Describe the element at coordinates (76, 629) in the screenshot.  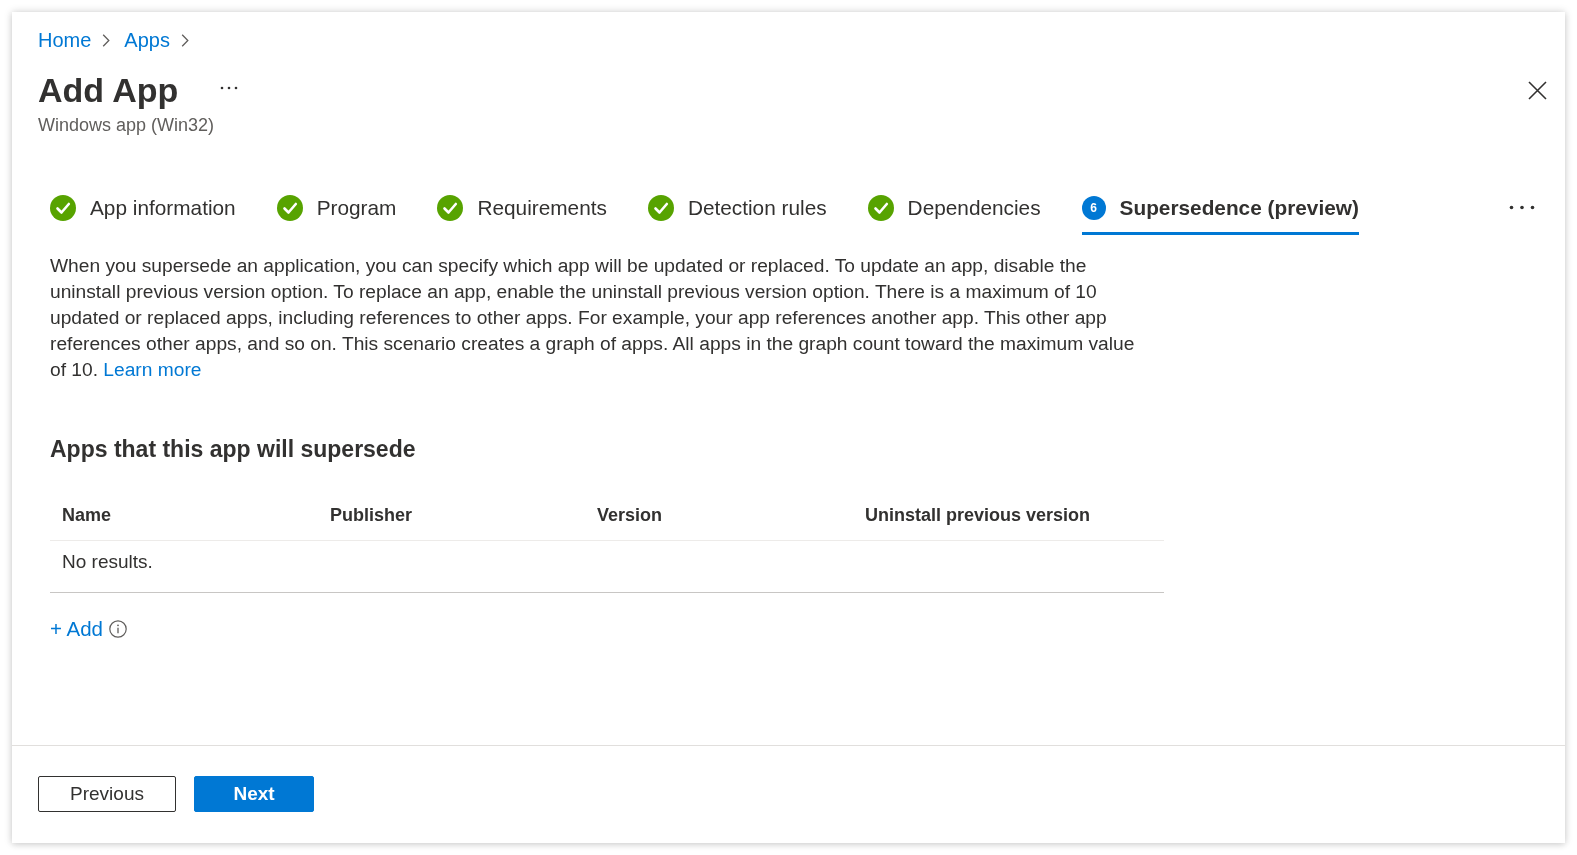
I see `add-link: + Add` at that location.